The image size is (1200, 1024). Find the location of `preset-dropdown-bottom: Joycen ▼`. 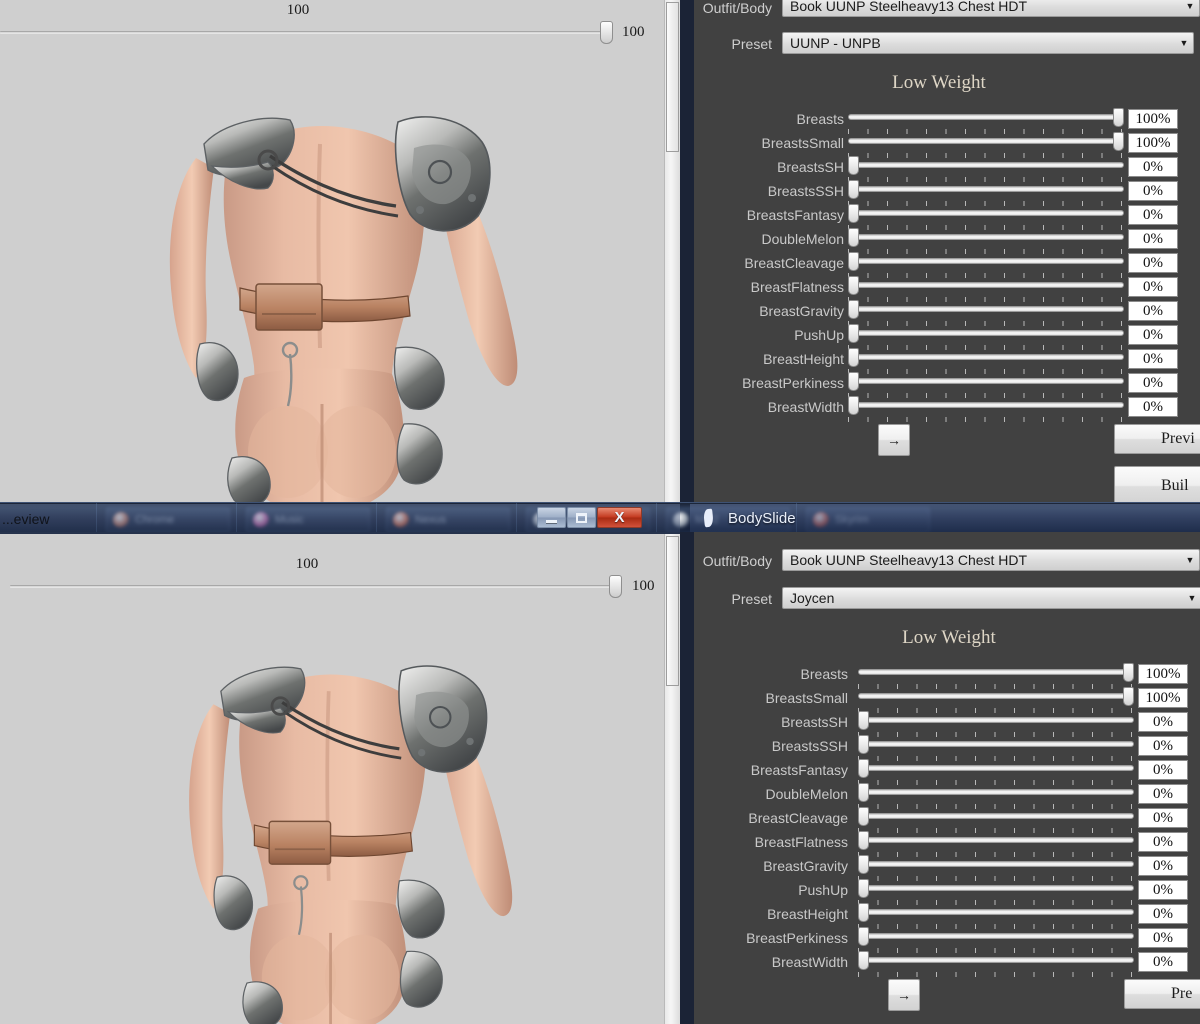

preset-dropdown-bottom: Joycen ▼ is located at coordinates (991, 598).